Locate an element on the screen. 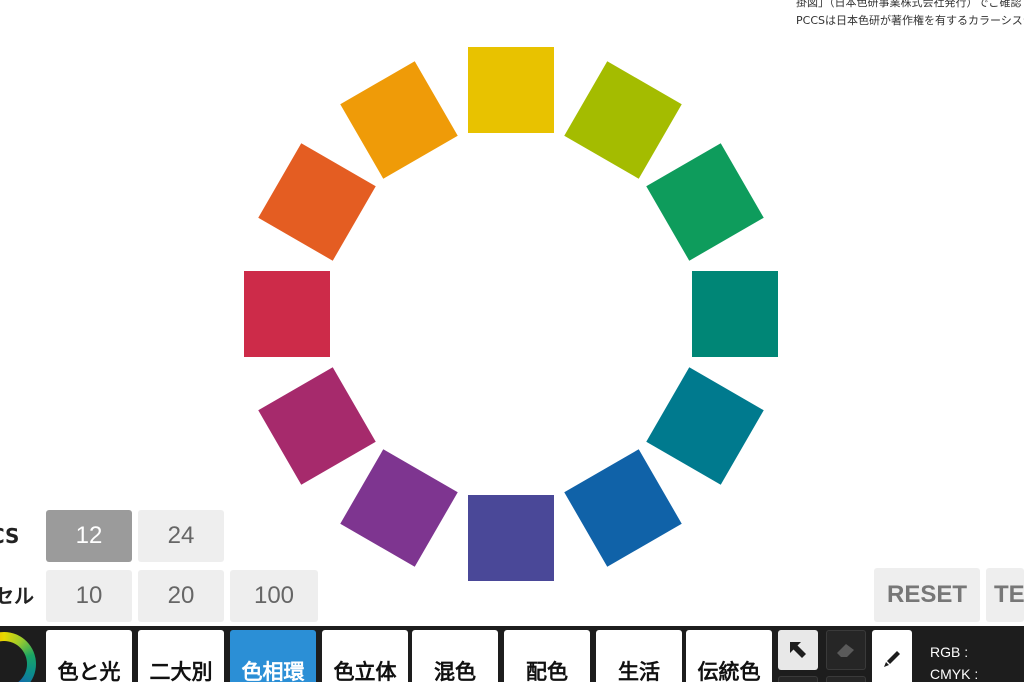 The image size is (1024, 682). tab-daily-life: 生活 is located at coordinates (639, 656).